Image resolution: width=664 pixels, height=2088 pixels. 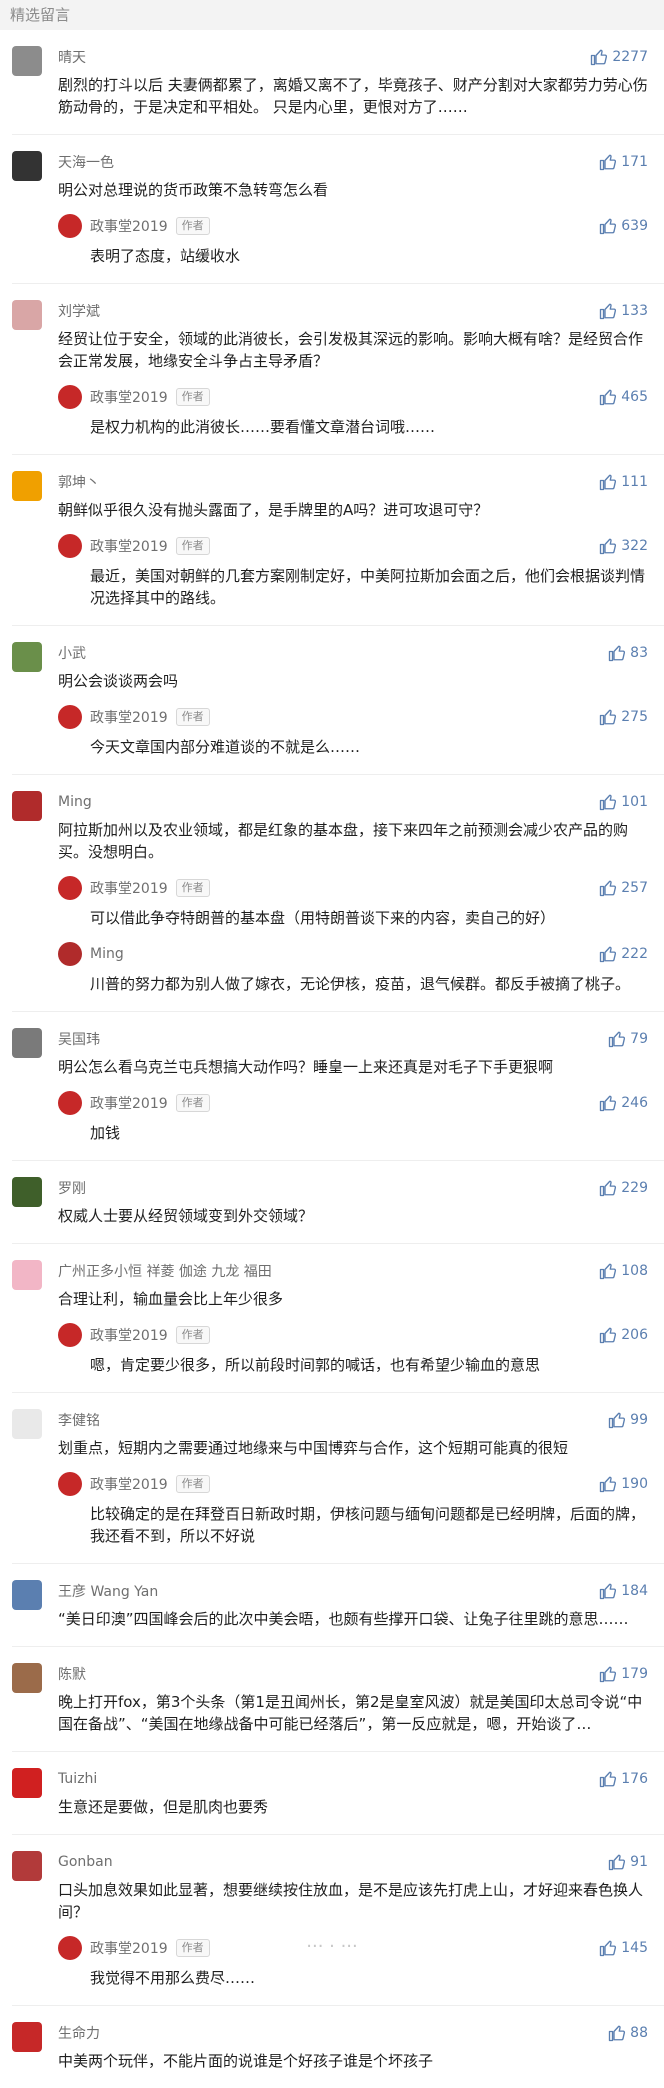 I want to click on like-button: 190, so click(x=623, y=1484).